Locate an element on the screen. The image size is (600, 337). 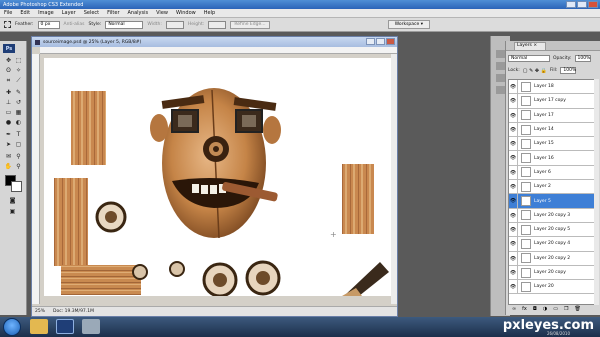
minimize-button is located at coordinates (571, 4).